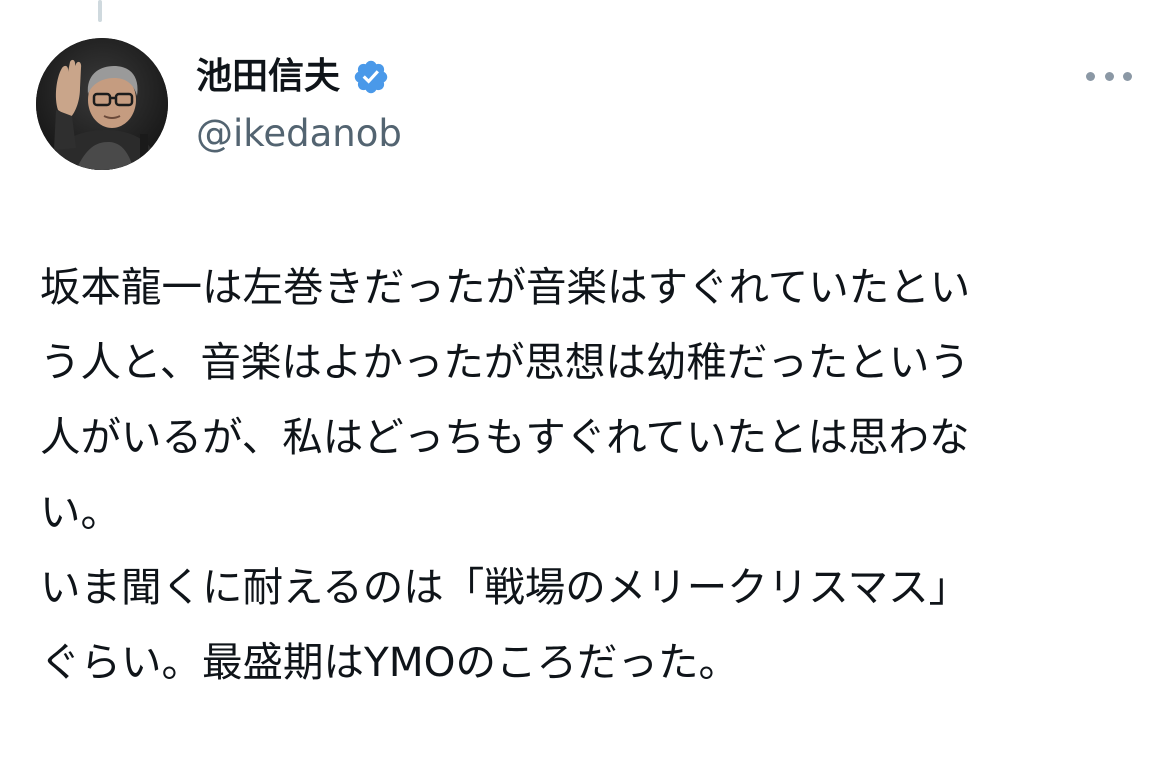 This screenshot has height=763, width=1170. What do you see at coordinates (100, 11) in the screenshot?
I see `thread-connector-line` at bounding box center [100, 11].